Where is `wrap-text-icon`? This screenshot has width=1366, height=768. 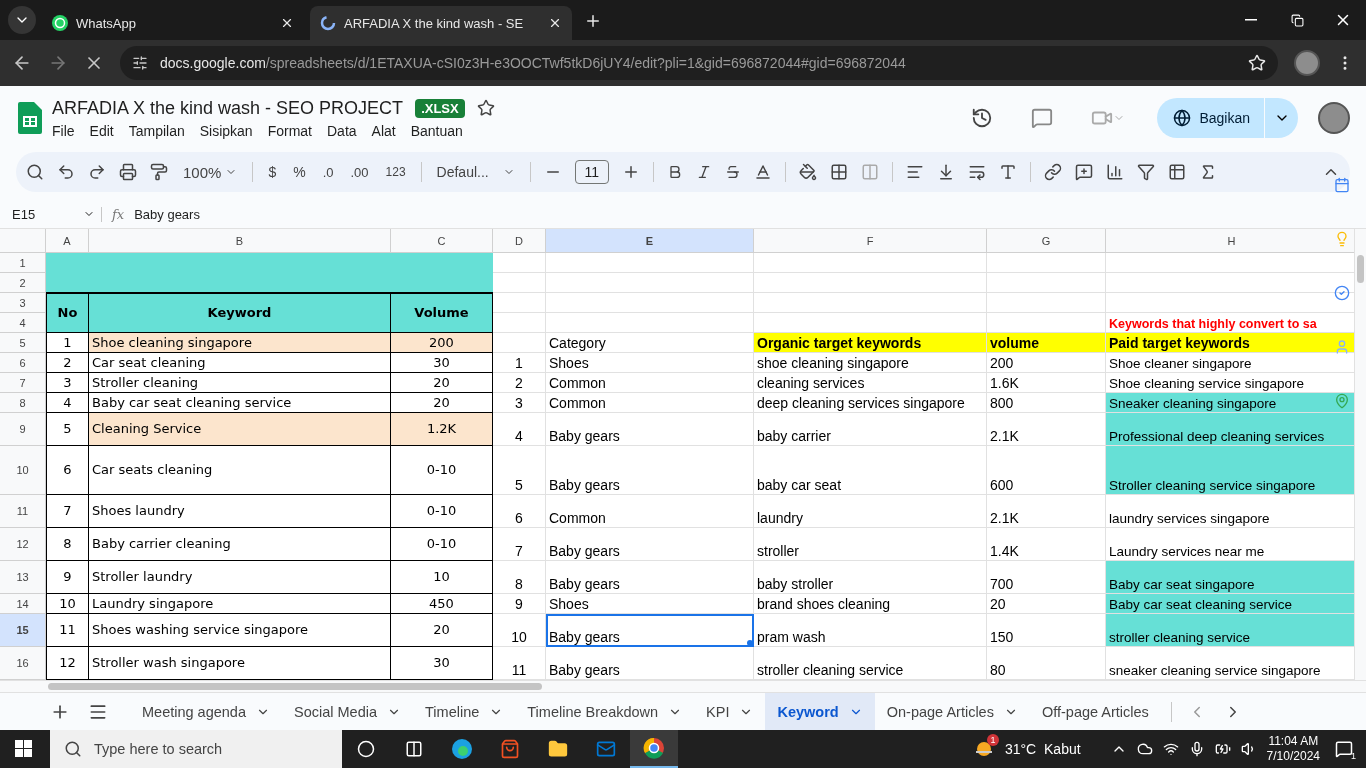 wrap-text-icon is located at coordinates (976, 172).